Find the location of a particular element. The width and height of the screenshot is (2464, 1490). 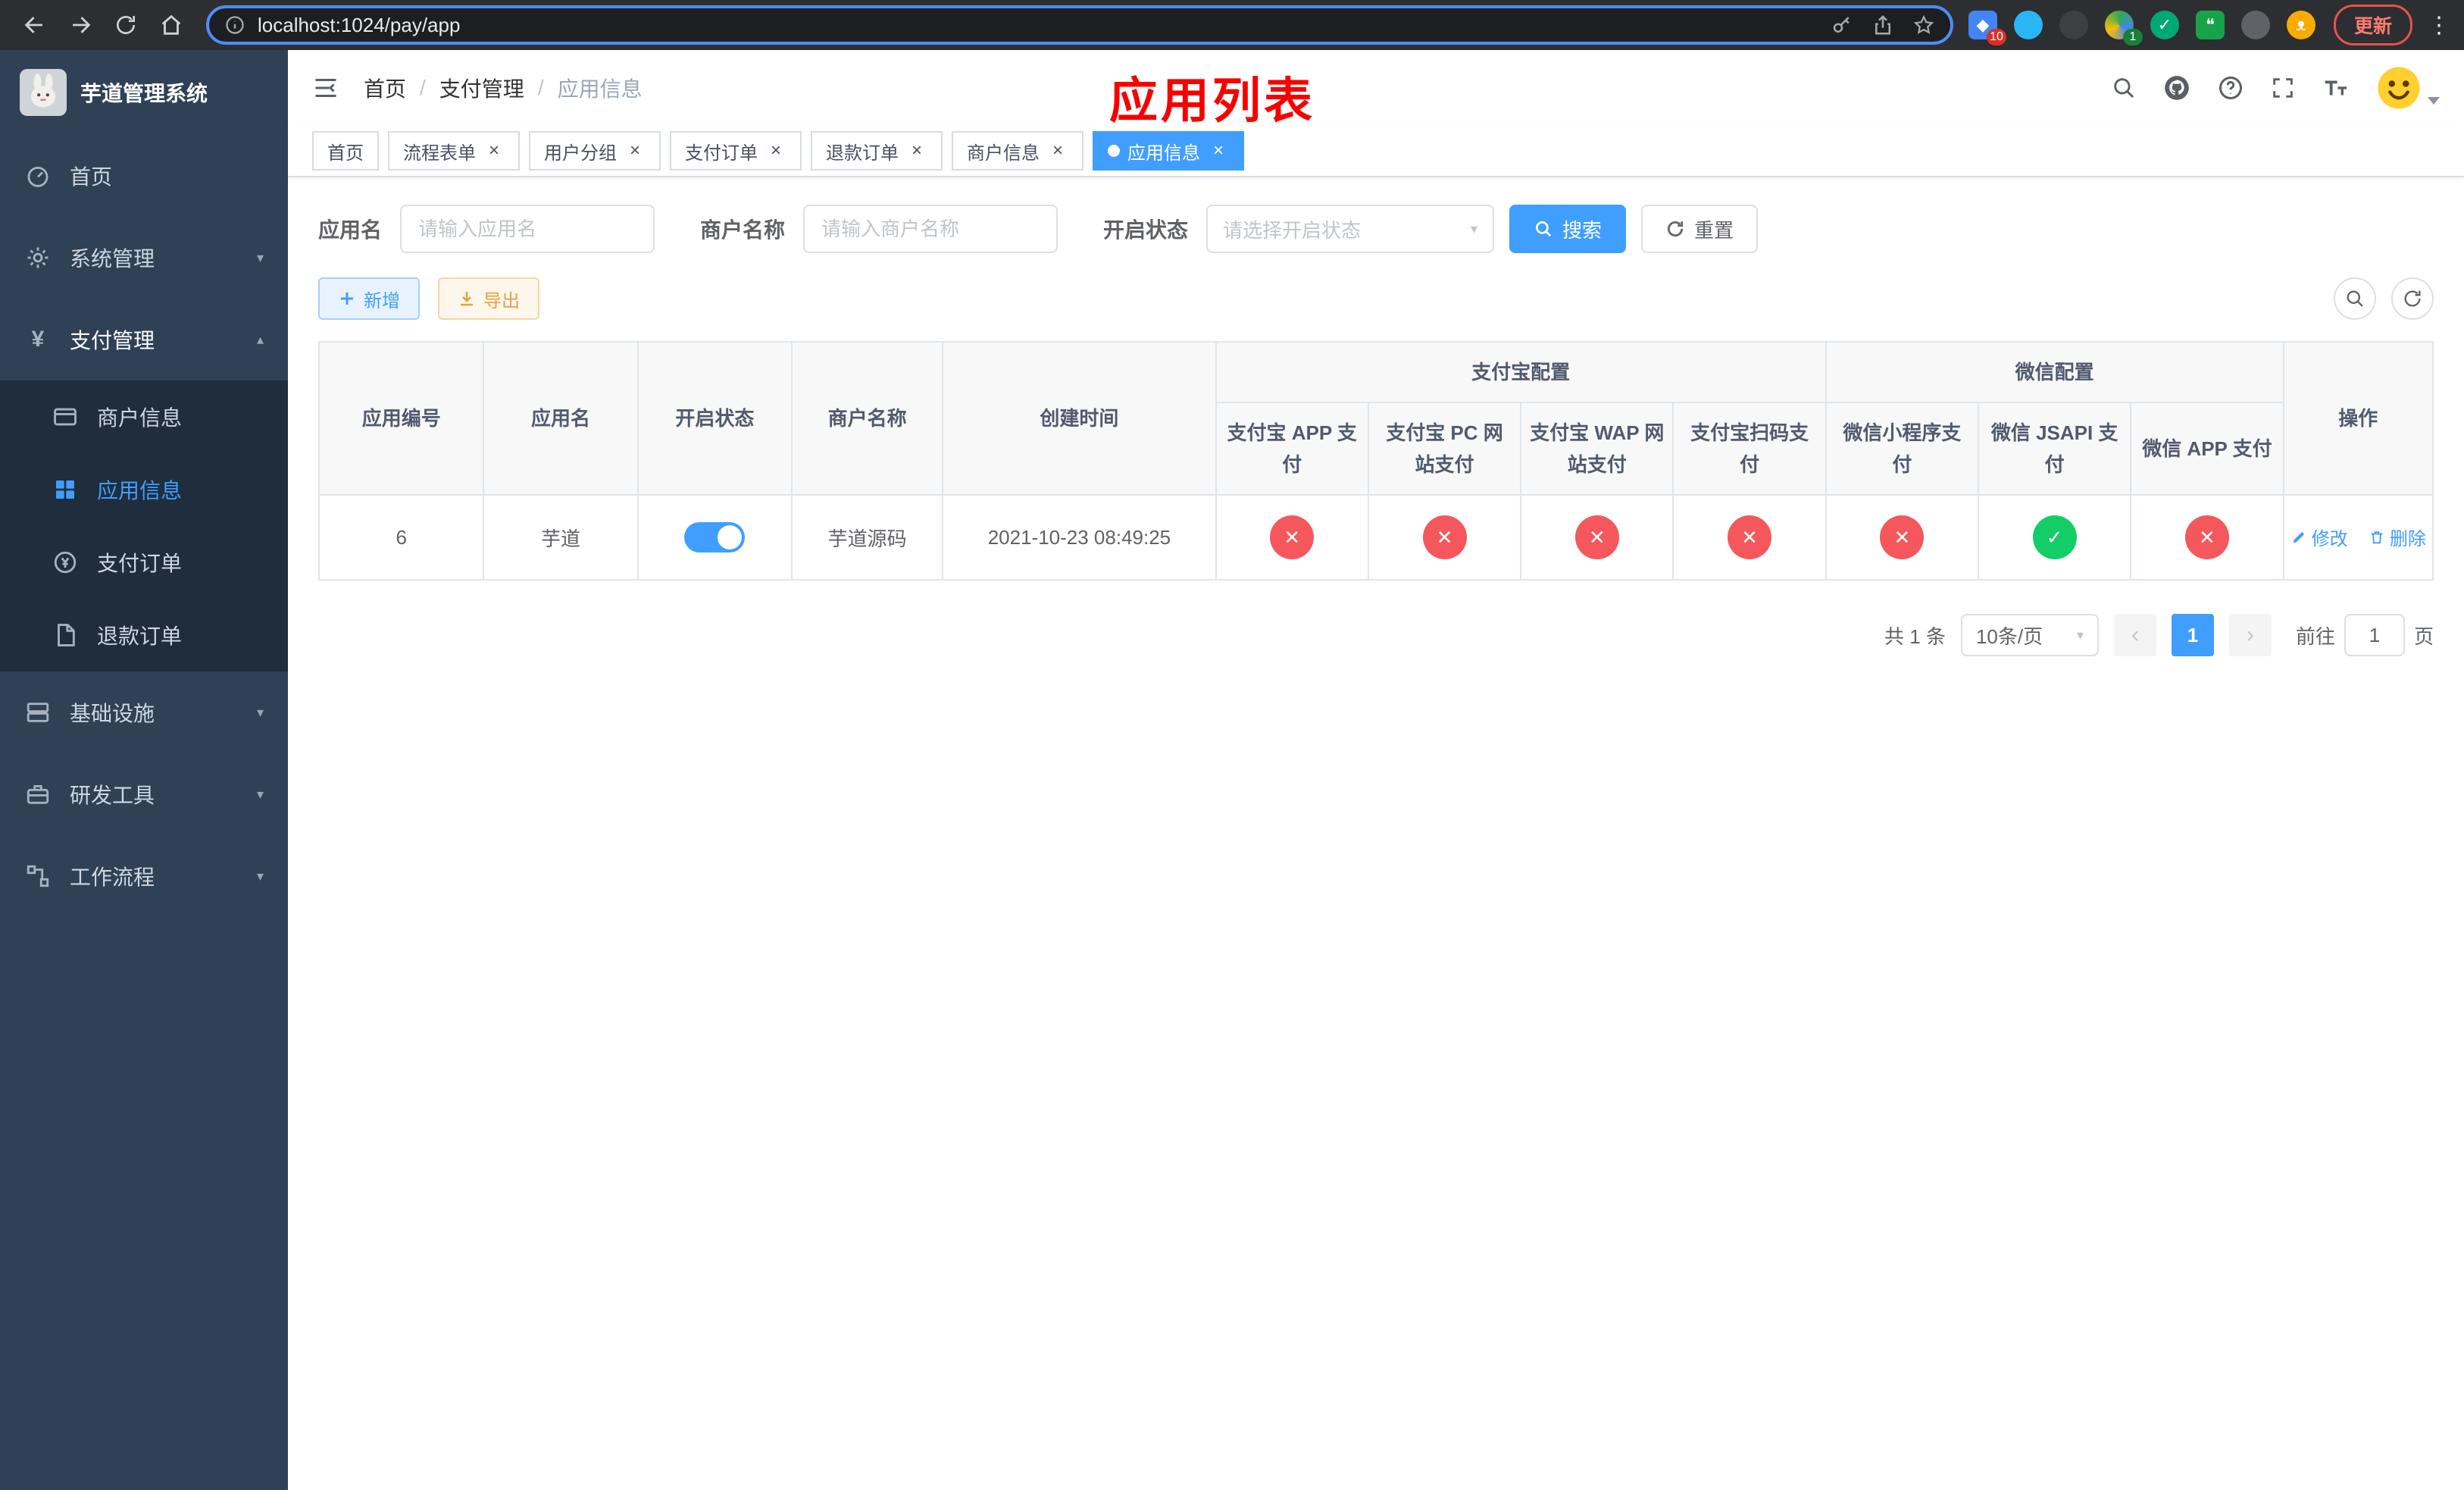

extension-chat-glyph: ❝ is located at coordinates (2210, 25).